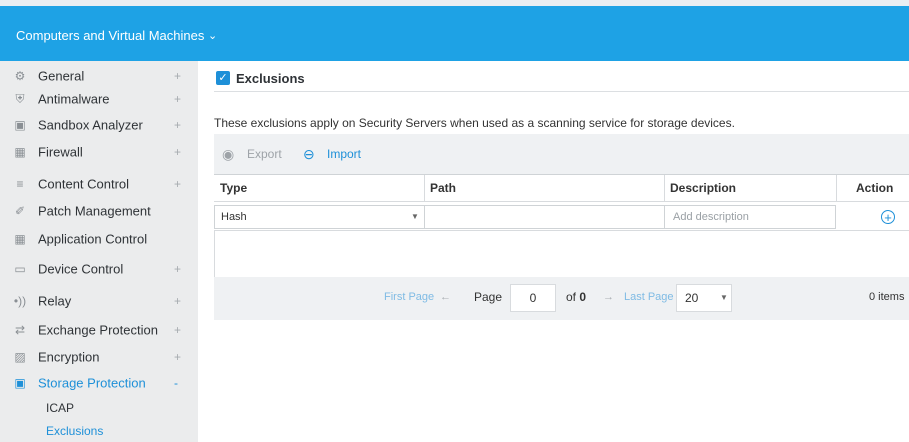 Image resolution: width=909 pixels, height=442 pixels. I want to click on shield-icon: ⛨, so click(20, 98).